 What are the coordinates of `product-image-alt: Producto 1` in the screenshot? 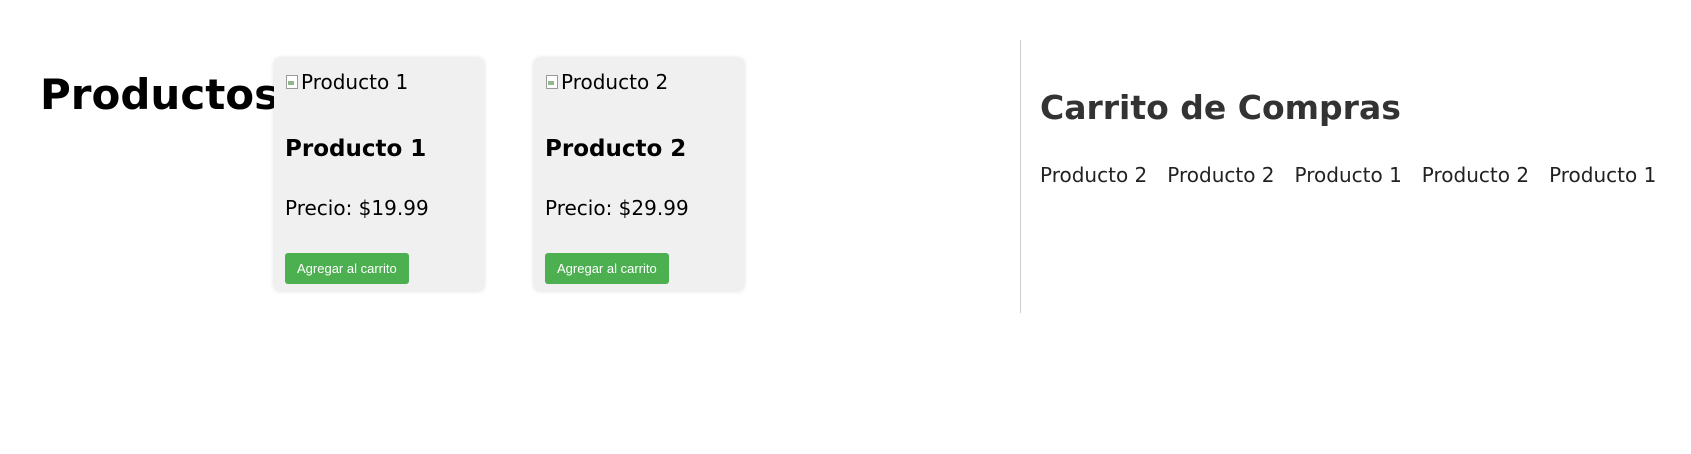 It's located at (355, 82).